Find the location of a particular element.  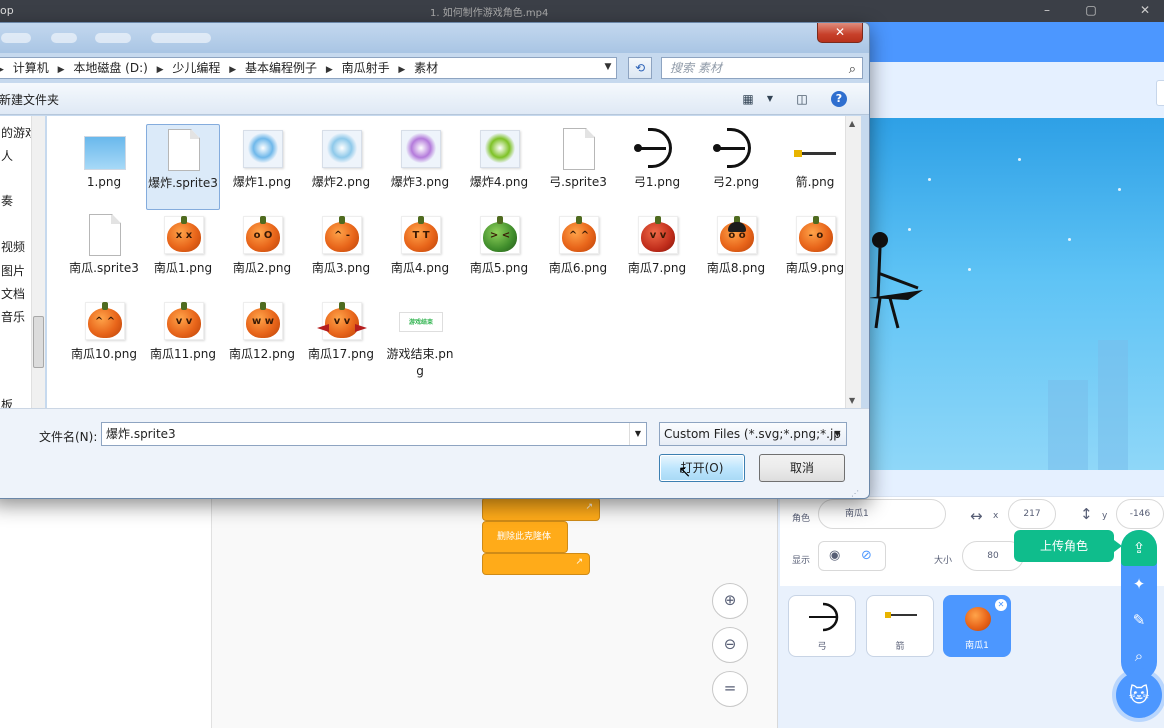

minimize-icon: – is located at coordinates (1047, 10).